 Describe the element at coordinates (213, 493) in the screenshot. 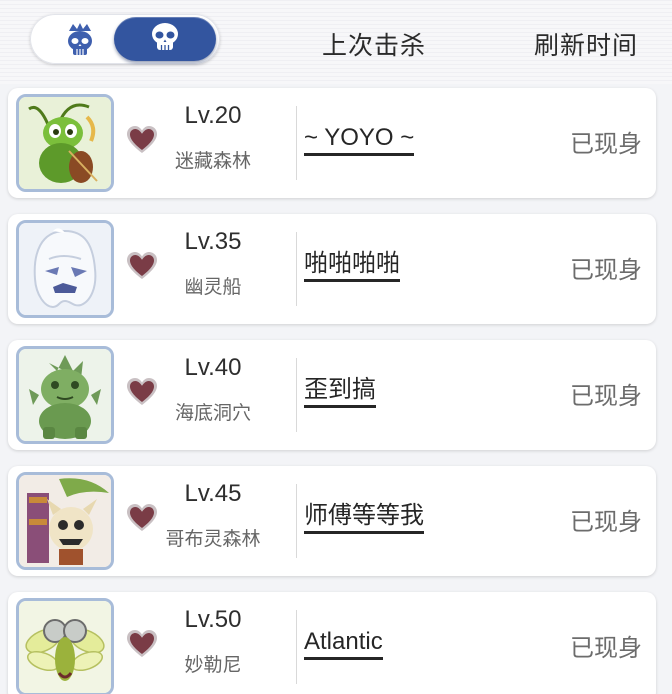

I see `boss-level: Lv.45` at that location.